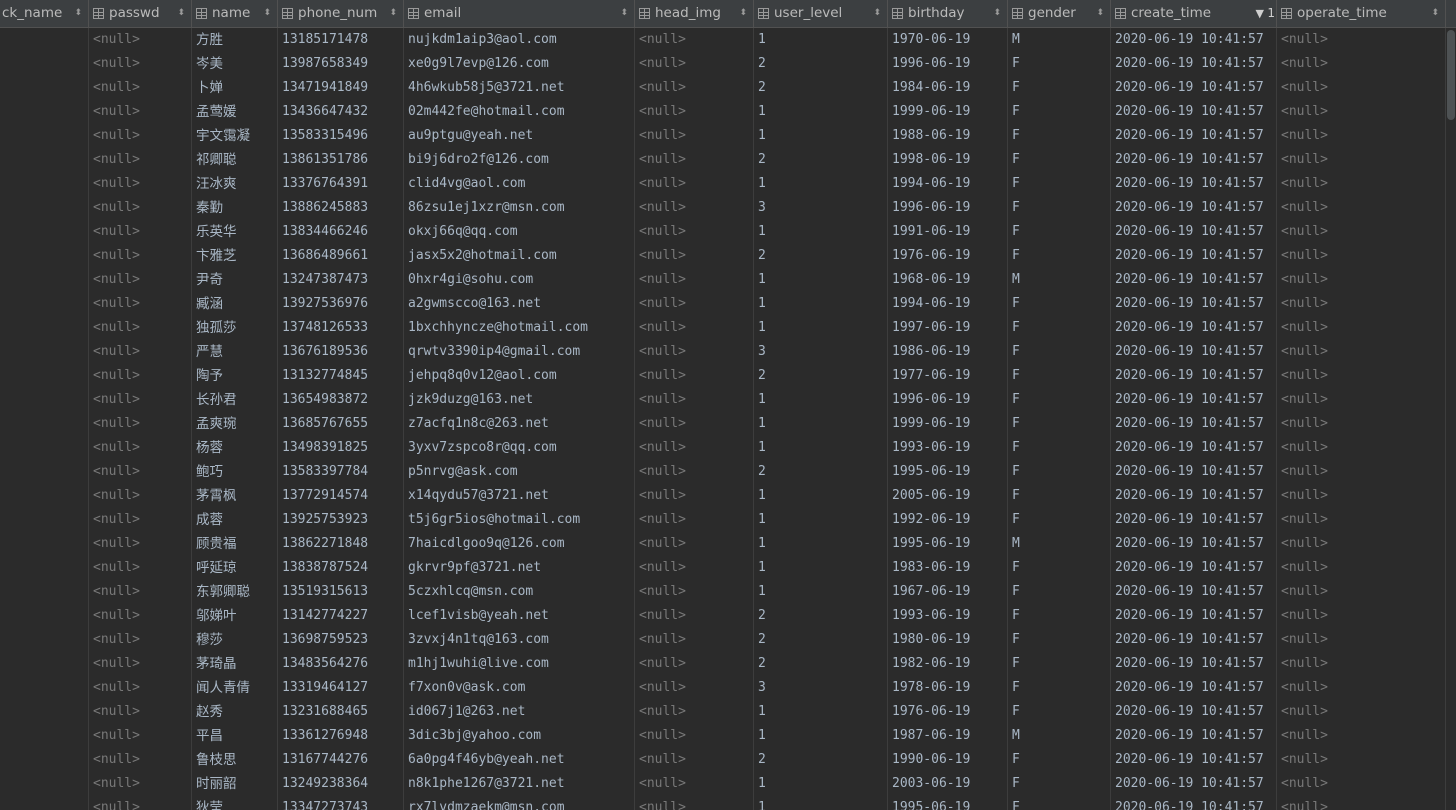  Describe the element at coordinates (235, 232) in the screenshot. I see `cell-name: 乐英华` at that location.